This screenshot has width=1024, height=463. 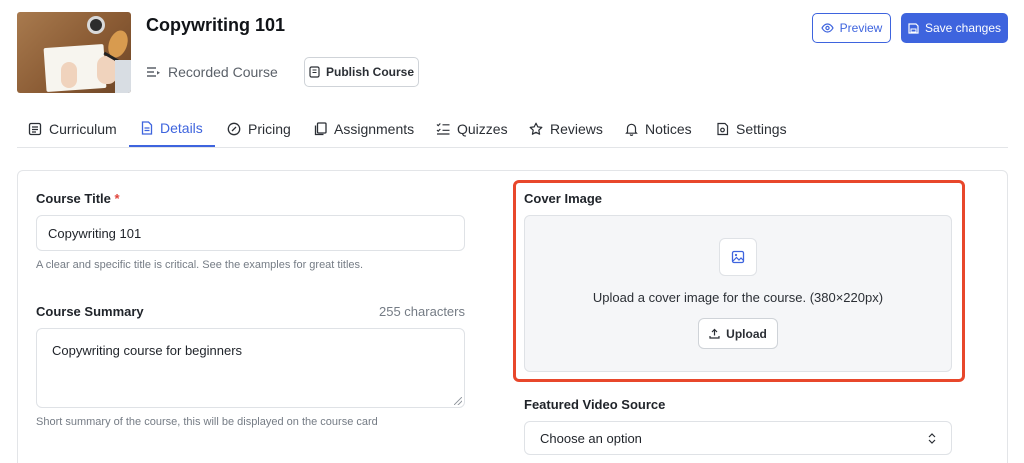 What do you see at coordinates (932, 438) in the screenshot?
I see `chevron-up-down-icon` at bounding box center [932, 438].